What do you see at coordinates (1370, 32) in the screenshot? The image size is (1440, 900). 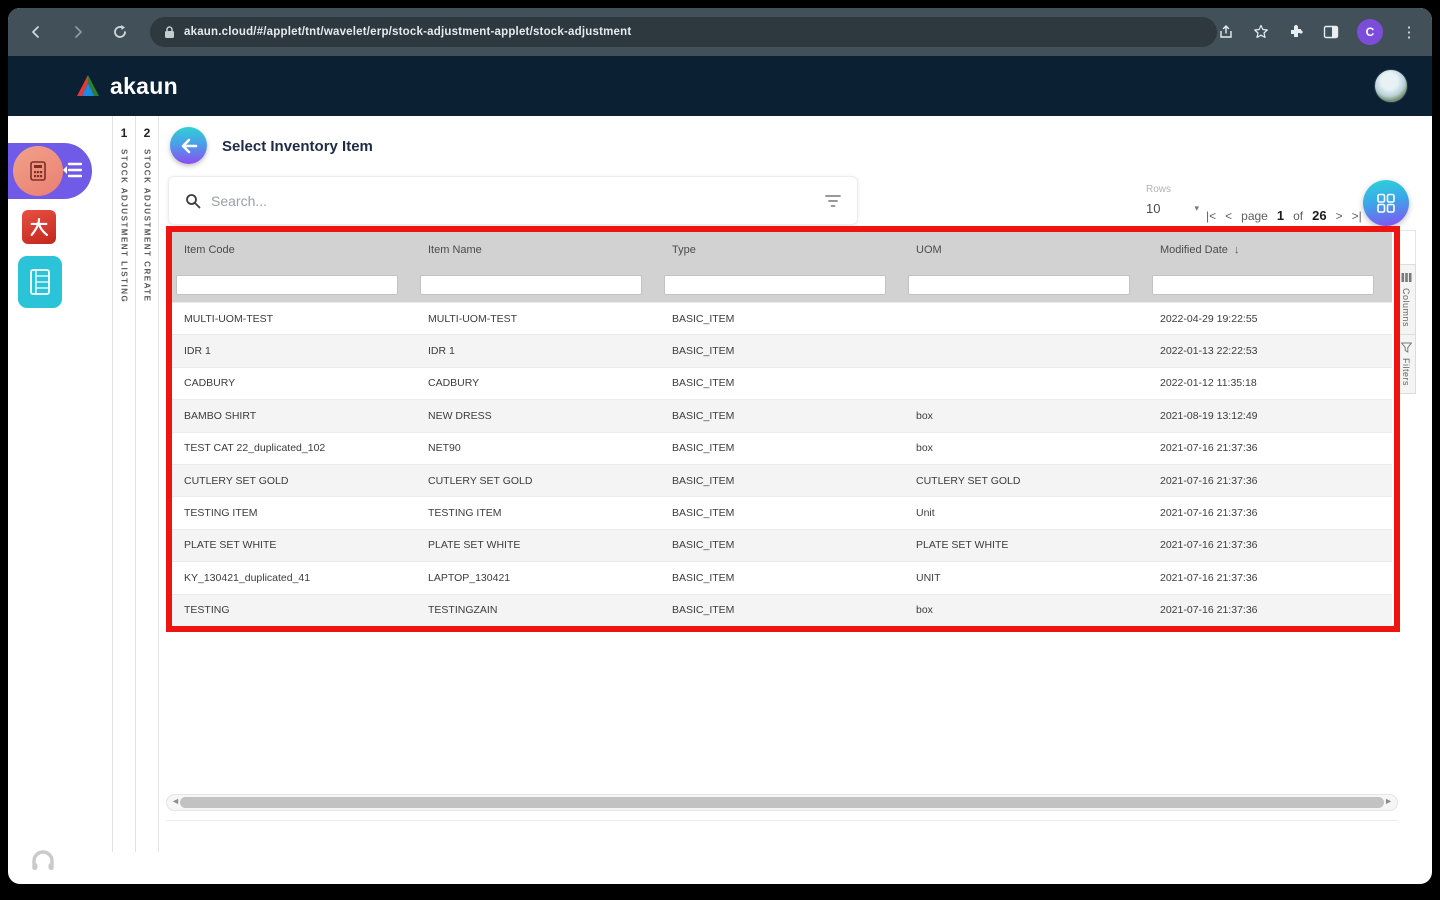 I see `browser-profile-avatar: C` at bounding box center [1370, 32].